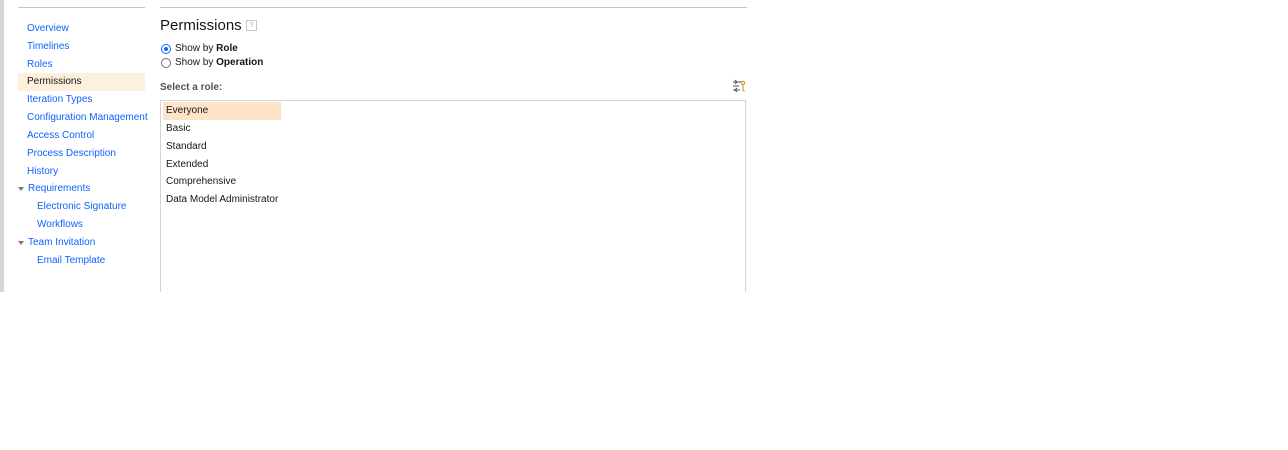 The height and width of the screenshot is (450, 1288). Describe the element at coordinates (251, 25) in the screenshot. I see `help-icon: ?` at that location.